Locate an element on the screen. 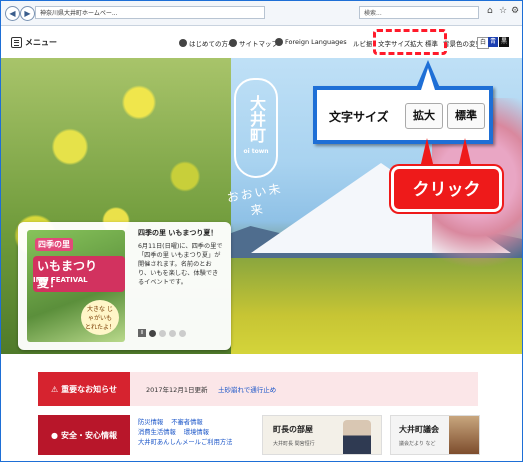 The image size is (523, 462). home-icon: ⌂ is located at coordinates (490, 11).